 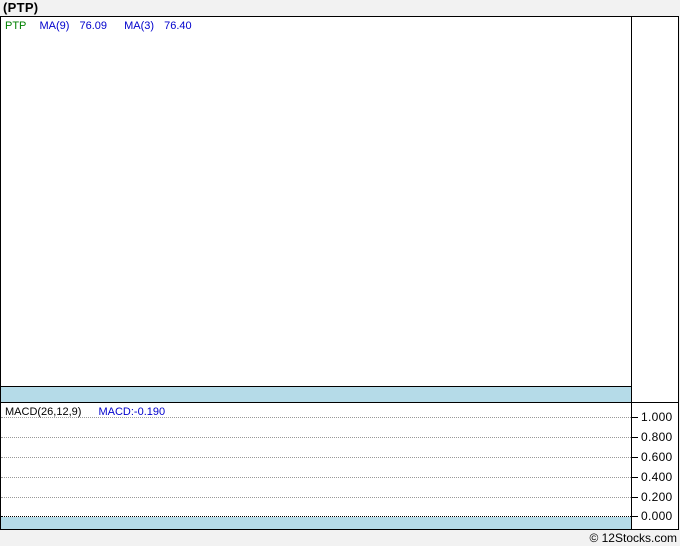 What do you see at coordinates (132, 412) in the screenshot?
I see `macd-value: MACD:-0.190` at bounding box center [132, 412].